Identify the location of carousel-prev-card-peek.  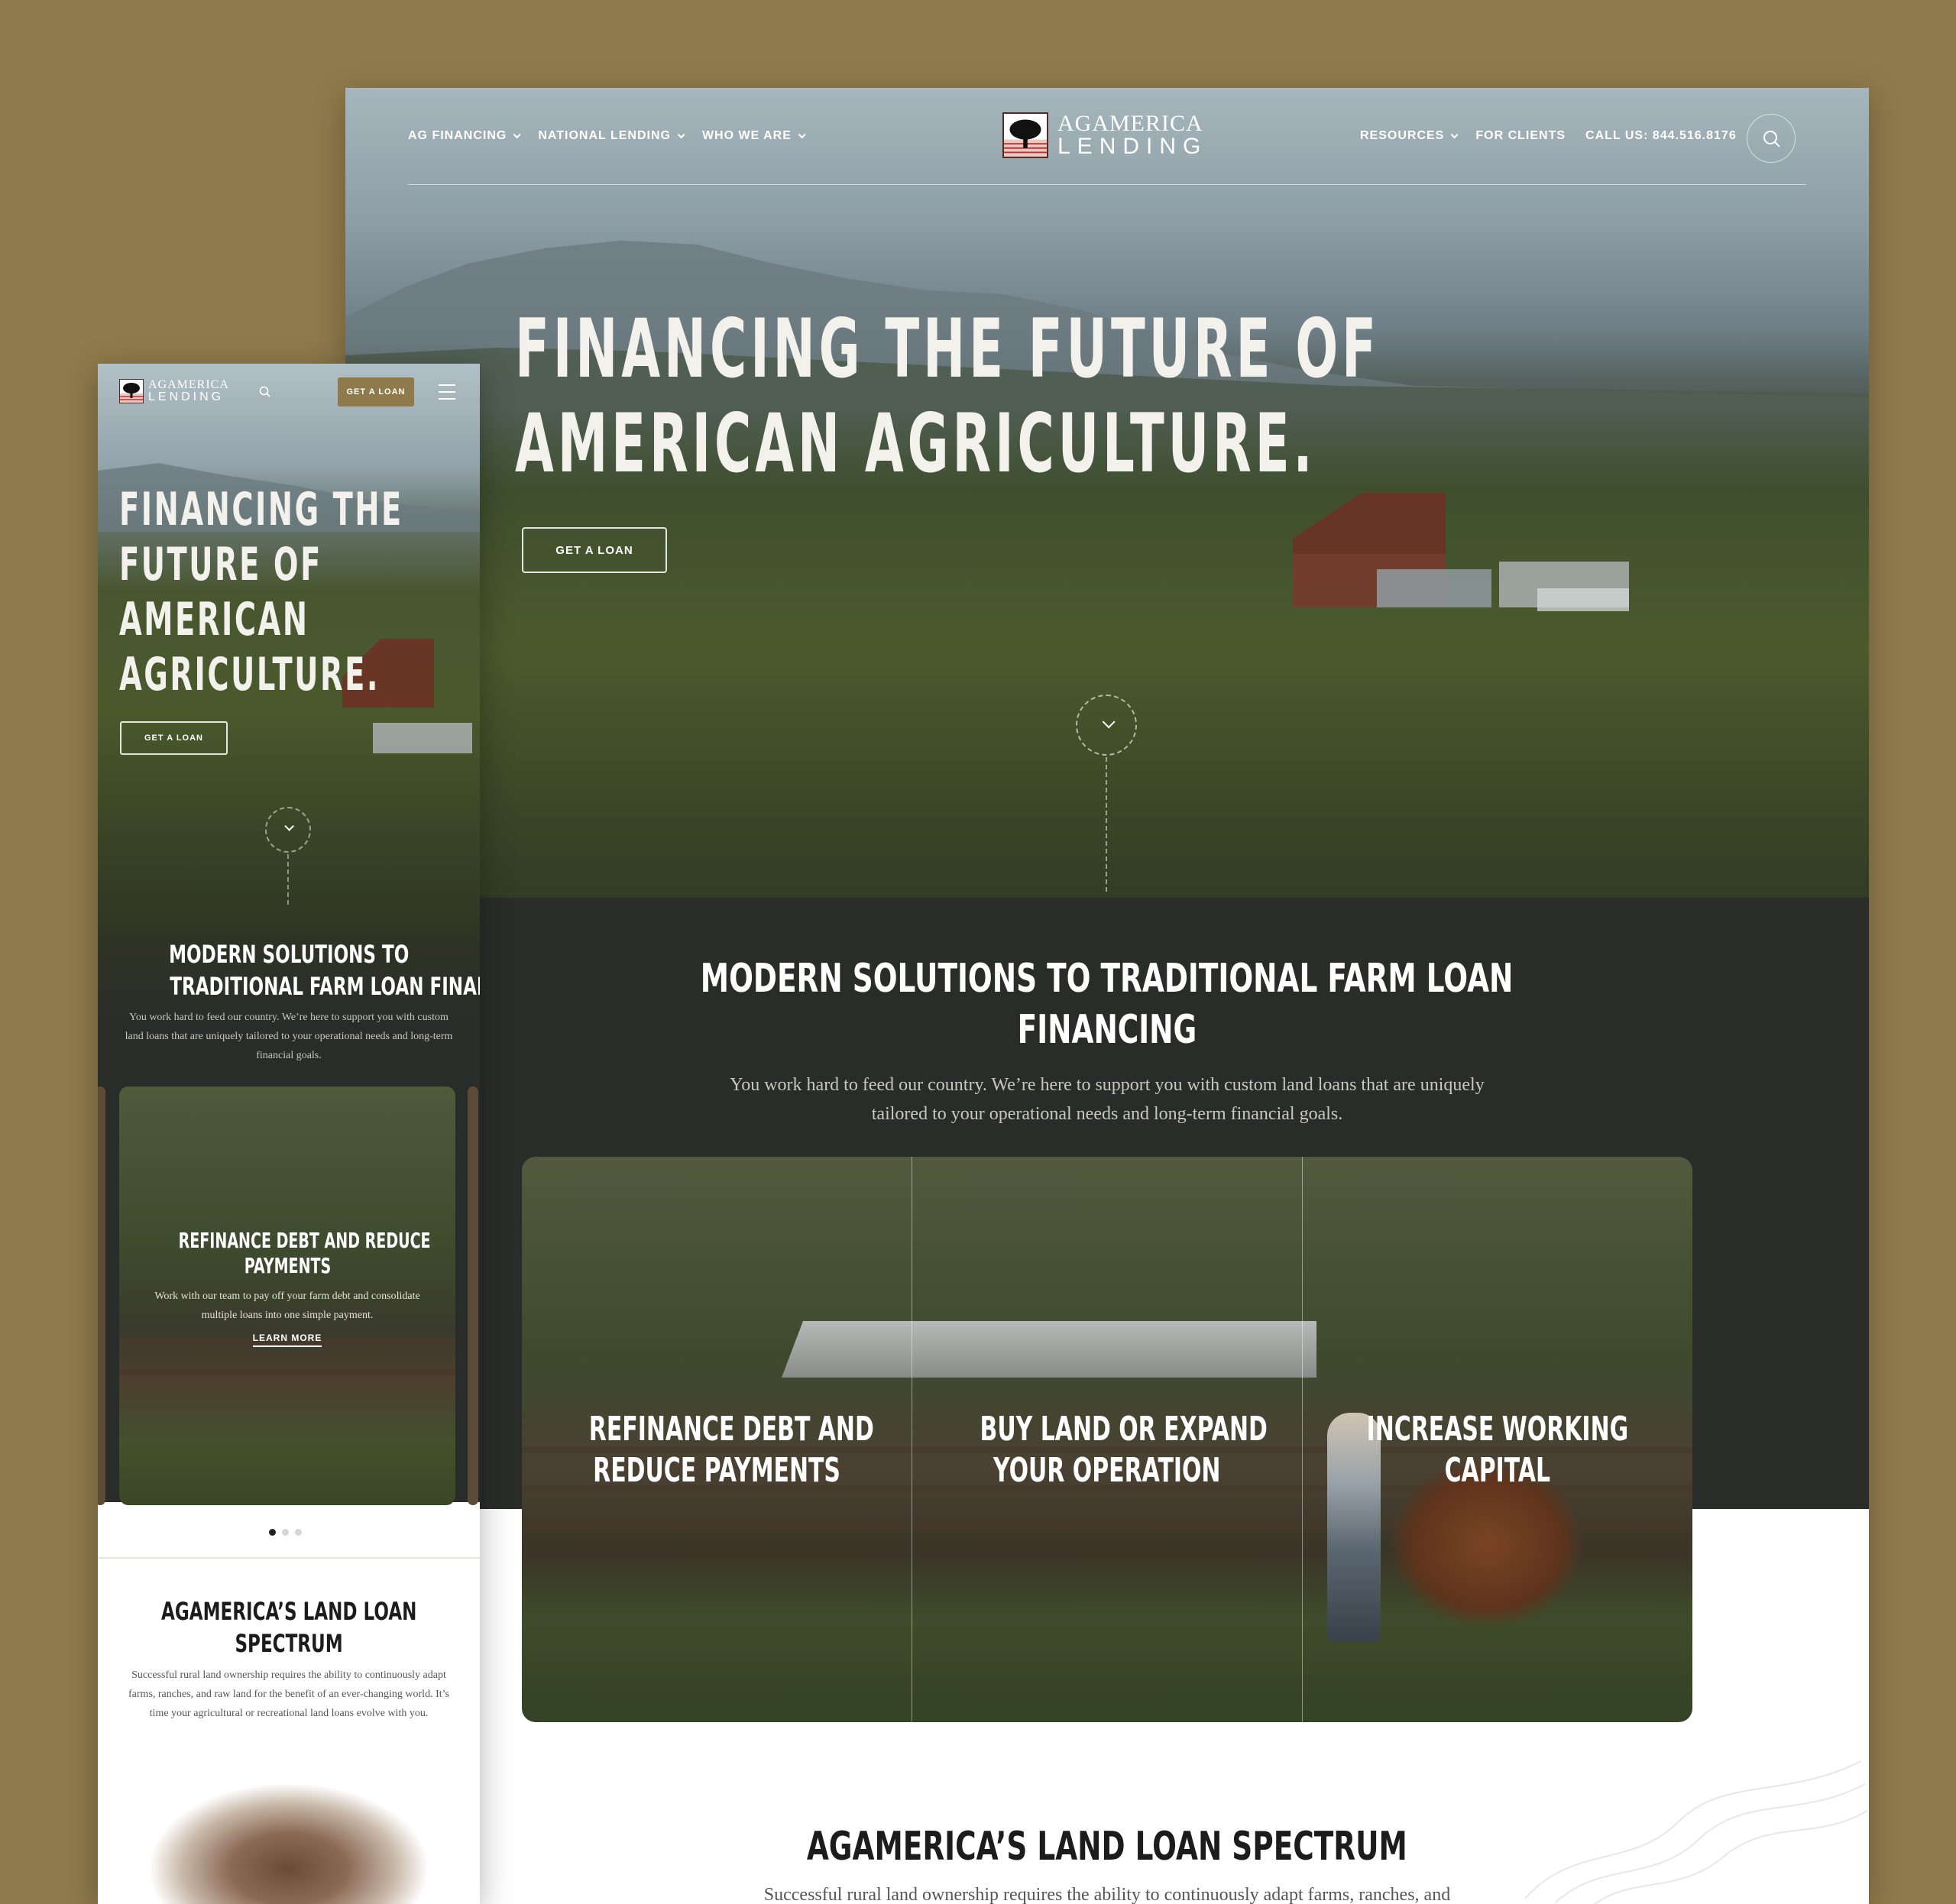
(102, 1295).